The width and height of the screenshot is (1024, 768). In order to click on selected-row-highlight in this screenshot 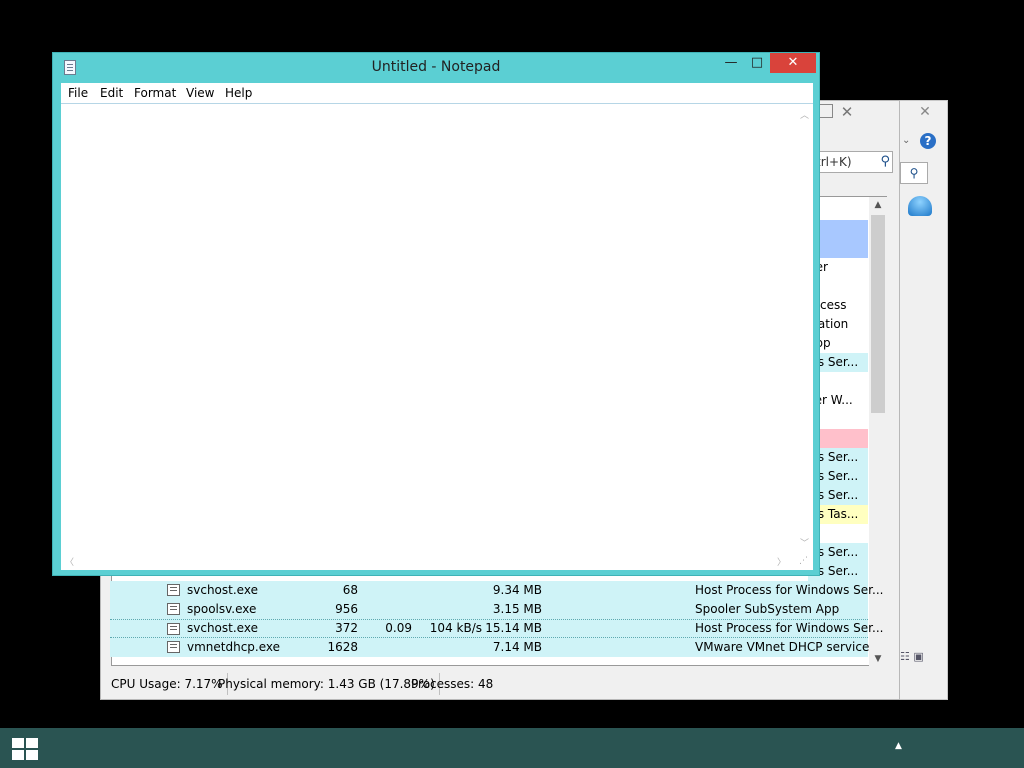, I will do `click(840, 239)`.